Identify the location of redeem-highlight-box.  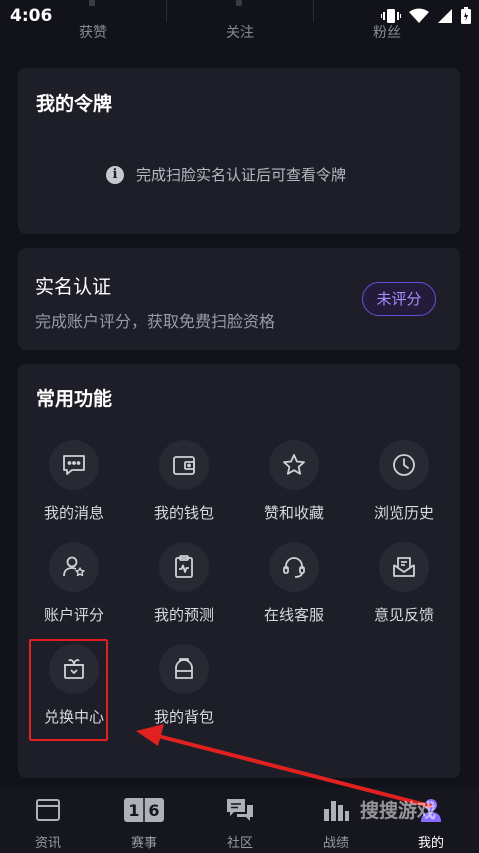
(68, 690).